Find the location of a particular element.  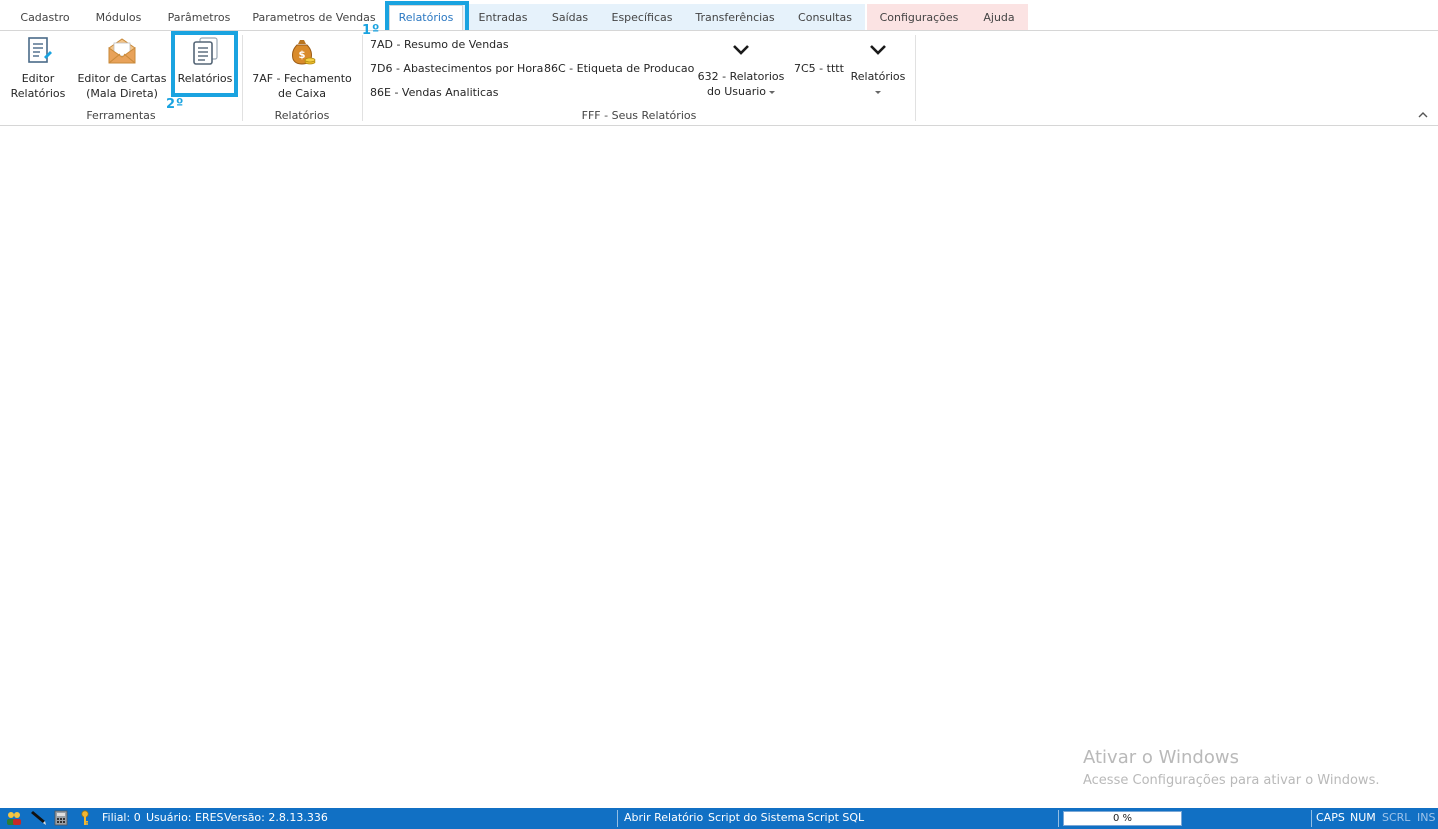

relatorios-menu-dropdown: Relatórios is located at coordinates (878, 71).